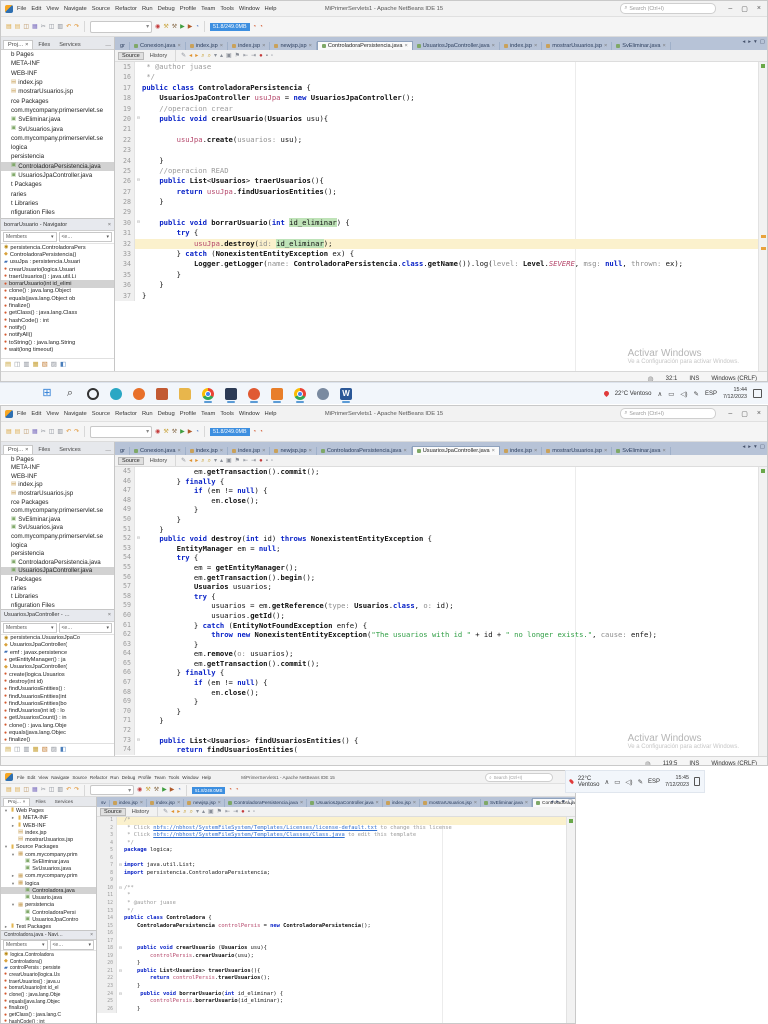 The width and height of the screenshot is (768, 1024). What do you see at coordinates (18, 432) in the screenshot?
I see `new-project-icon: ▤` at bounding box center [18, 432].